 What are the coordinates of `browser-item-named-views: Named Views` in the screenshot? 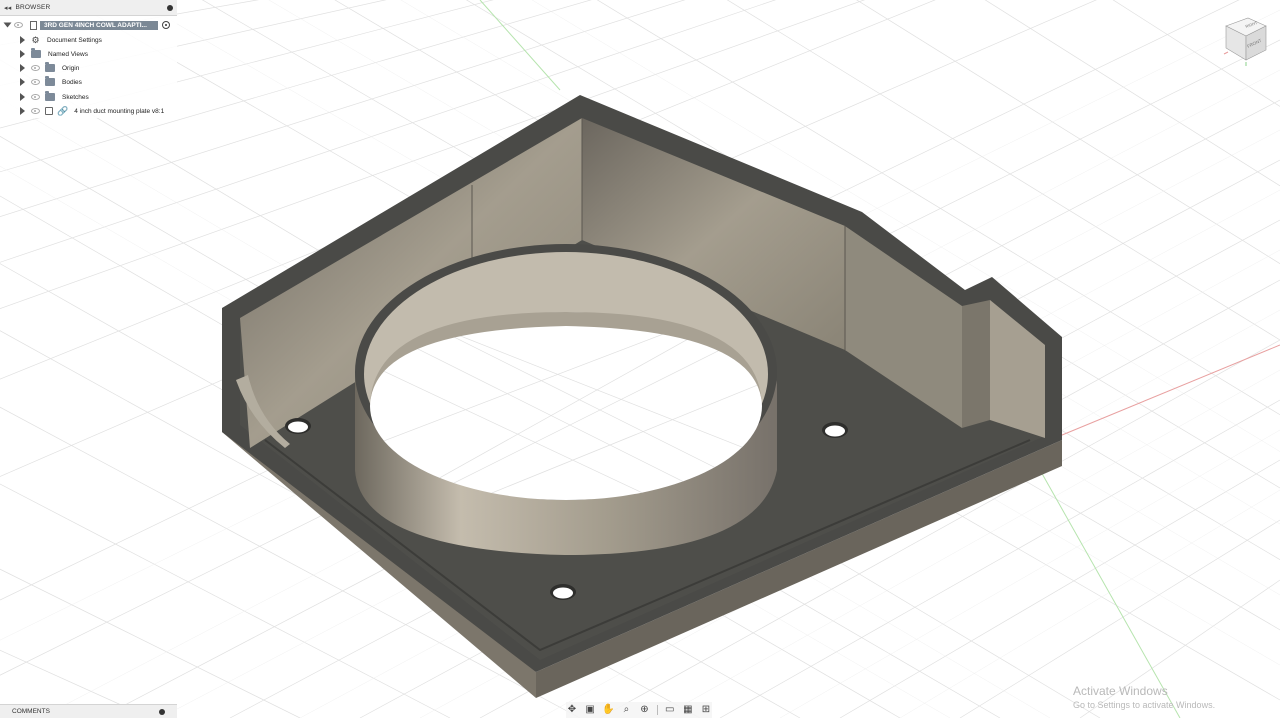 It's located at (54, 54).